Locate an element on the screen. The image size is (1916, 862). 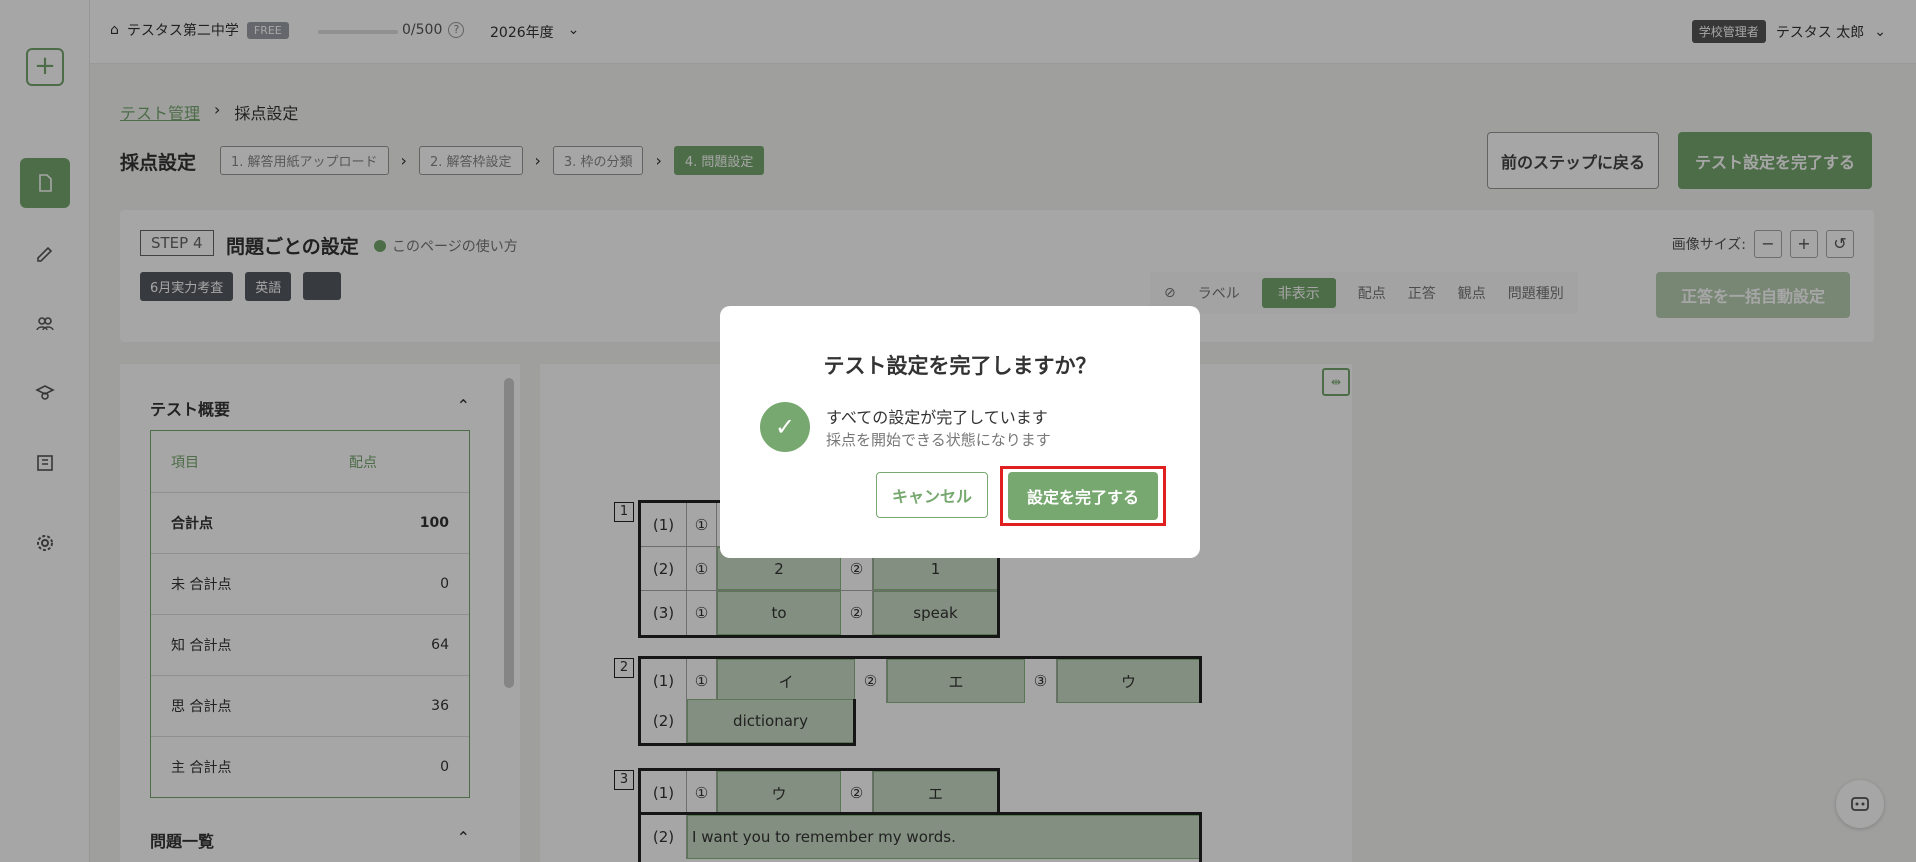
dialog-sub-message: 採点を開始できる状態になります is located at coordinates (938, 440).